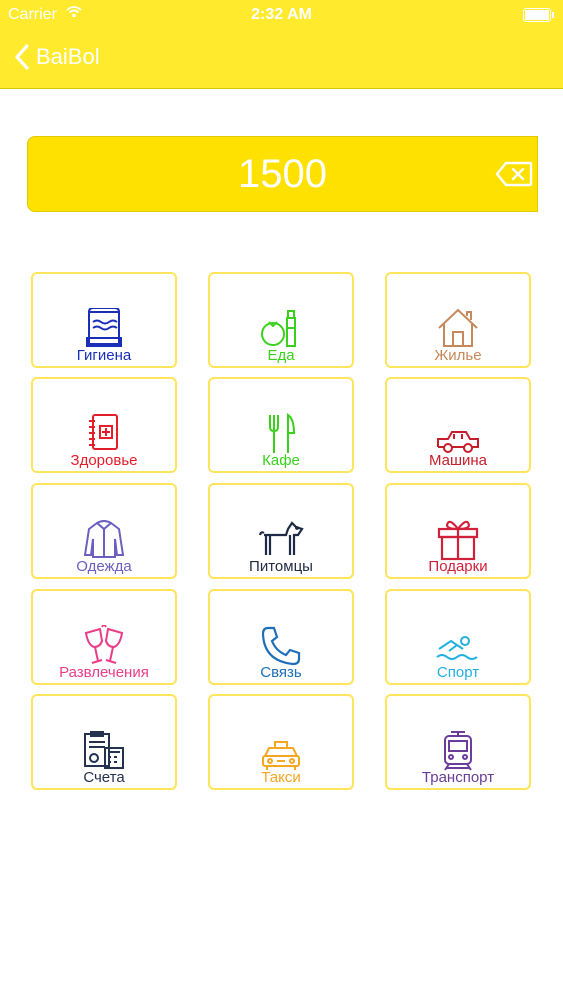 This screenshot has height=1000, width=563. I want to click on category-clothes: Одежда, so click(104, 531).